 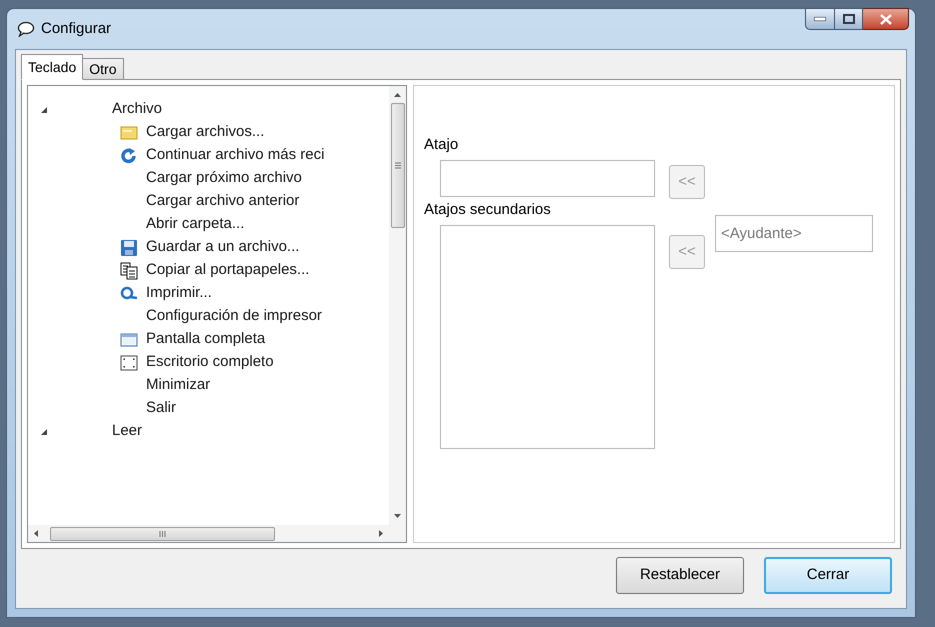 What do you see at coordinates (210, 362) in the screenshot?
I see `tree-item: Escritorio completo` at bounding box center [210, 362].